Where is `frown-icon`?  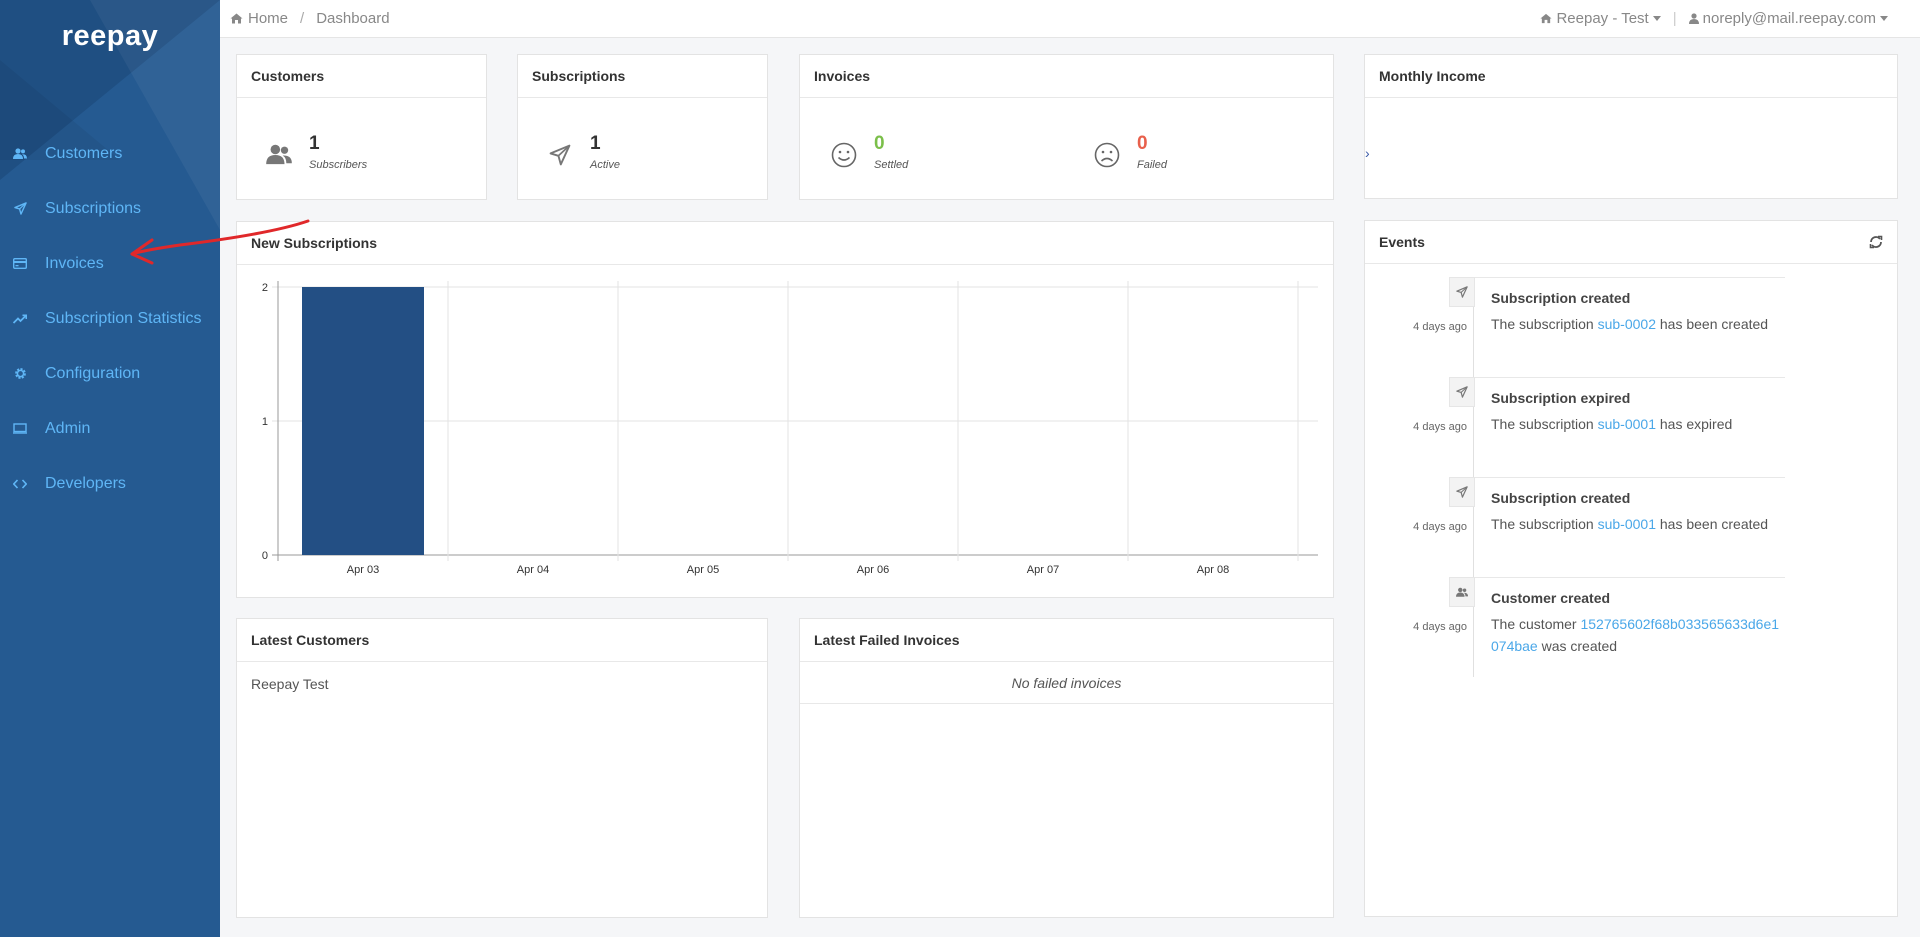 frown-icon is located at coordinates (1107, 155).